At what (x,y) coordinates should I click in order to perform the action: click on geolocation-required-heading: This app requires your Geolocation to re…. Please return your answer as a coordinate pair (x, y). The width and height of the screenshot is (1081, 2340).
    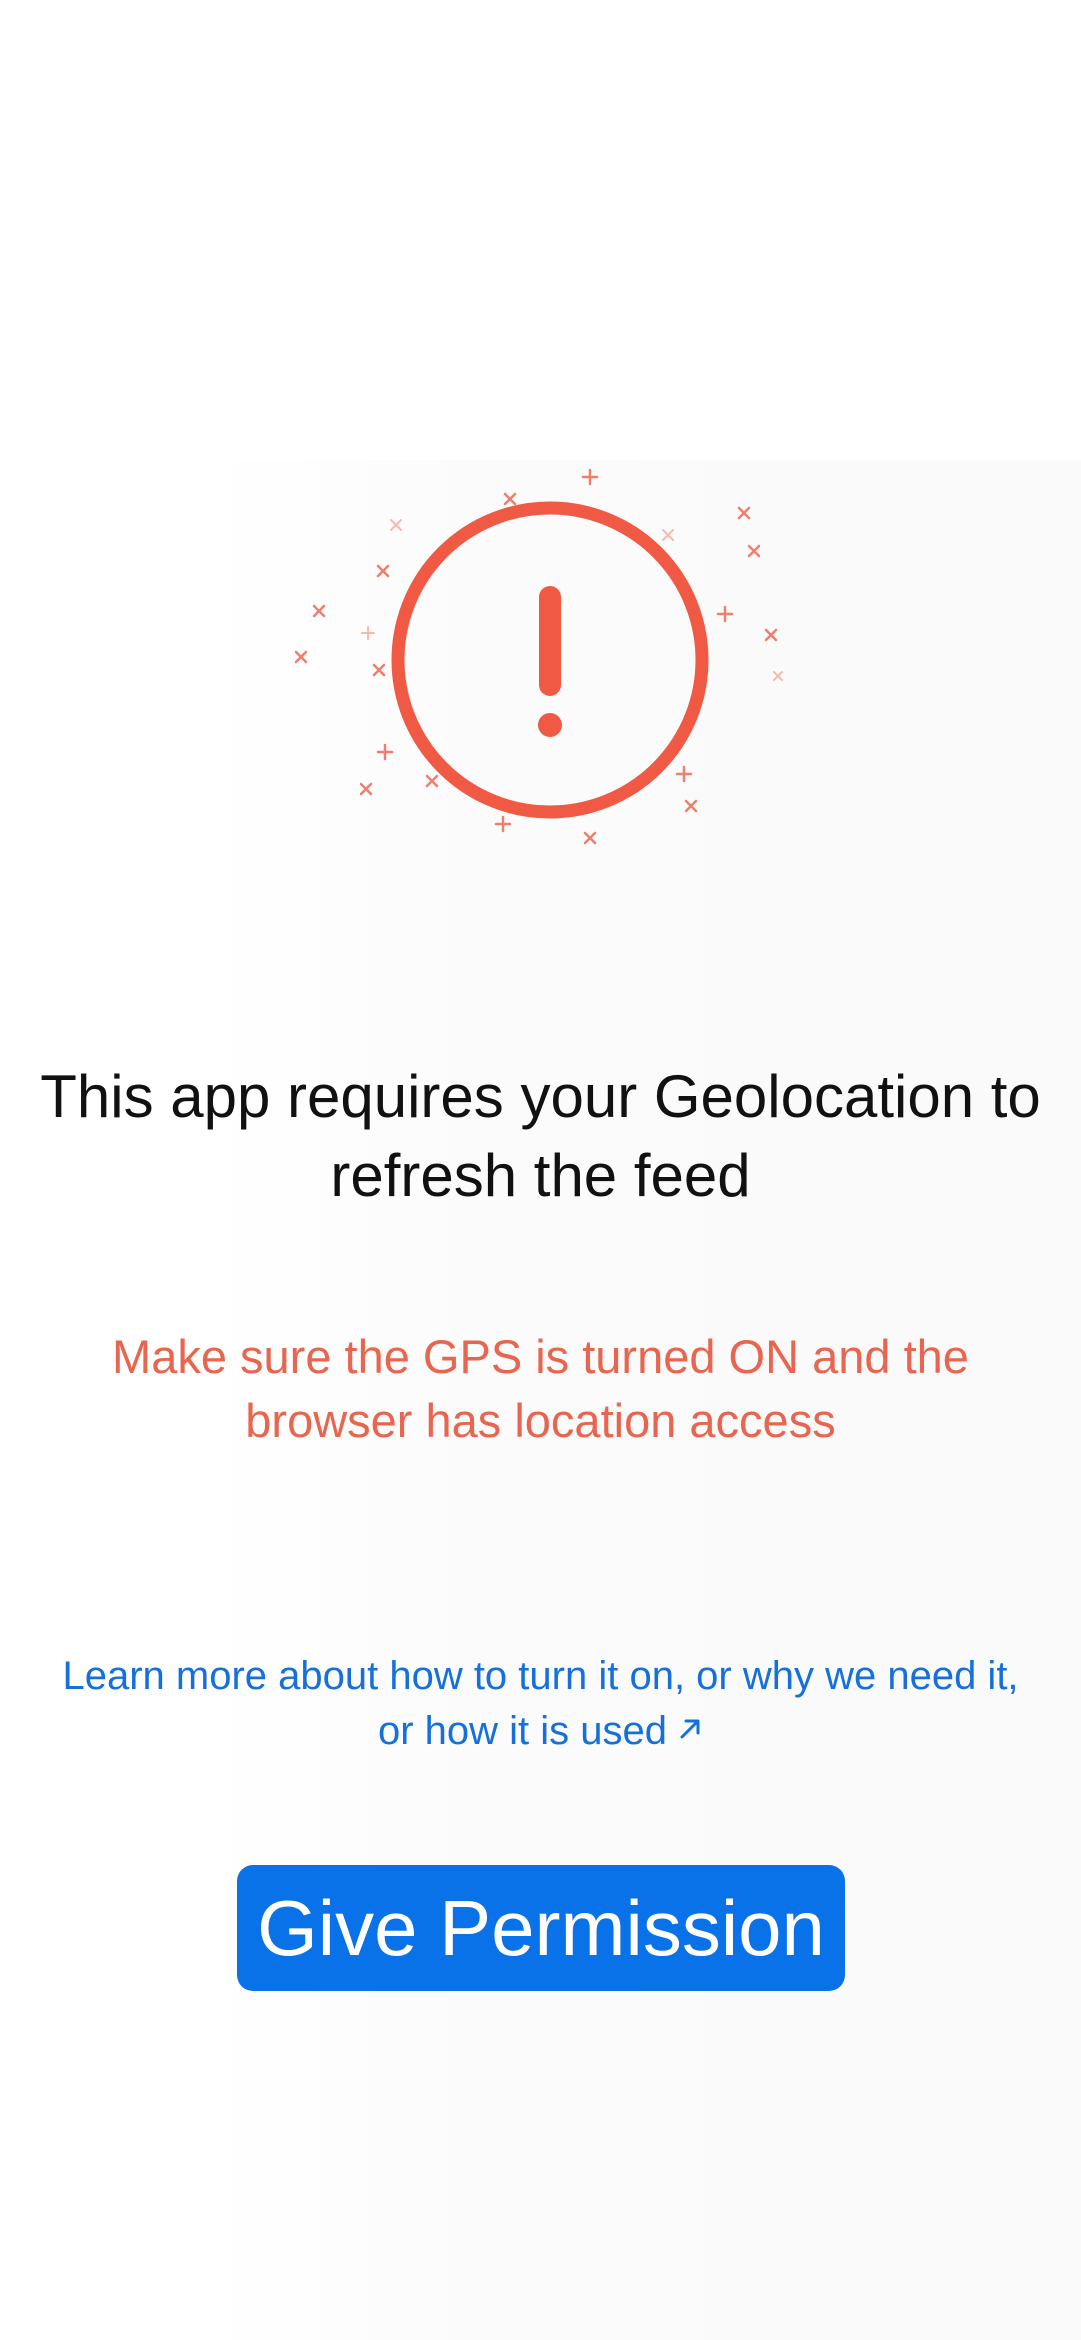
    Looking at the image, I should click on (540, 1136).